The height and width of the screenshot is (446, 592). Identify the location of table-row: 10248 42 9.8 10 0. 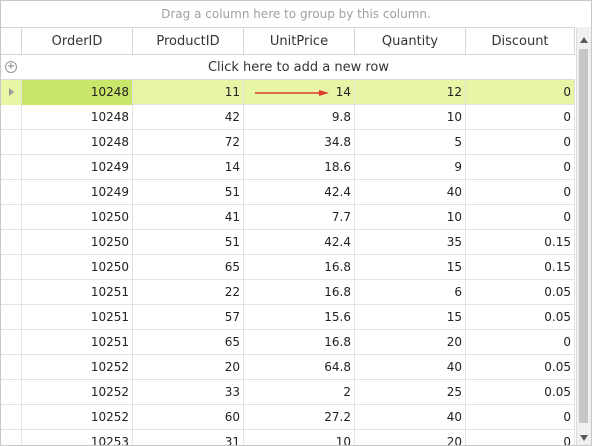
(288, 117).